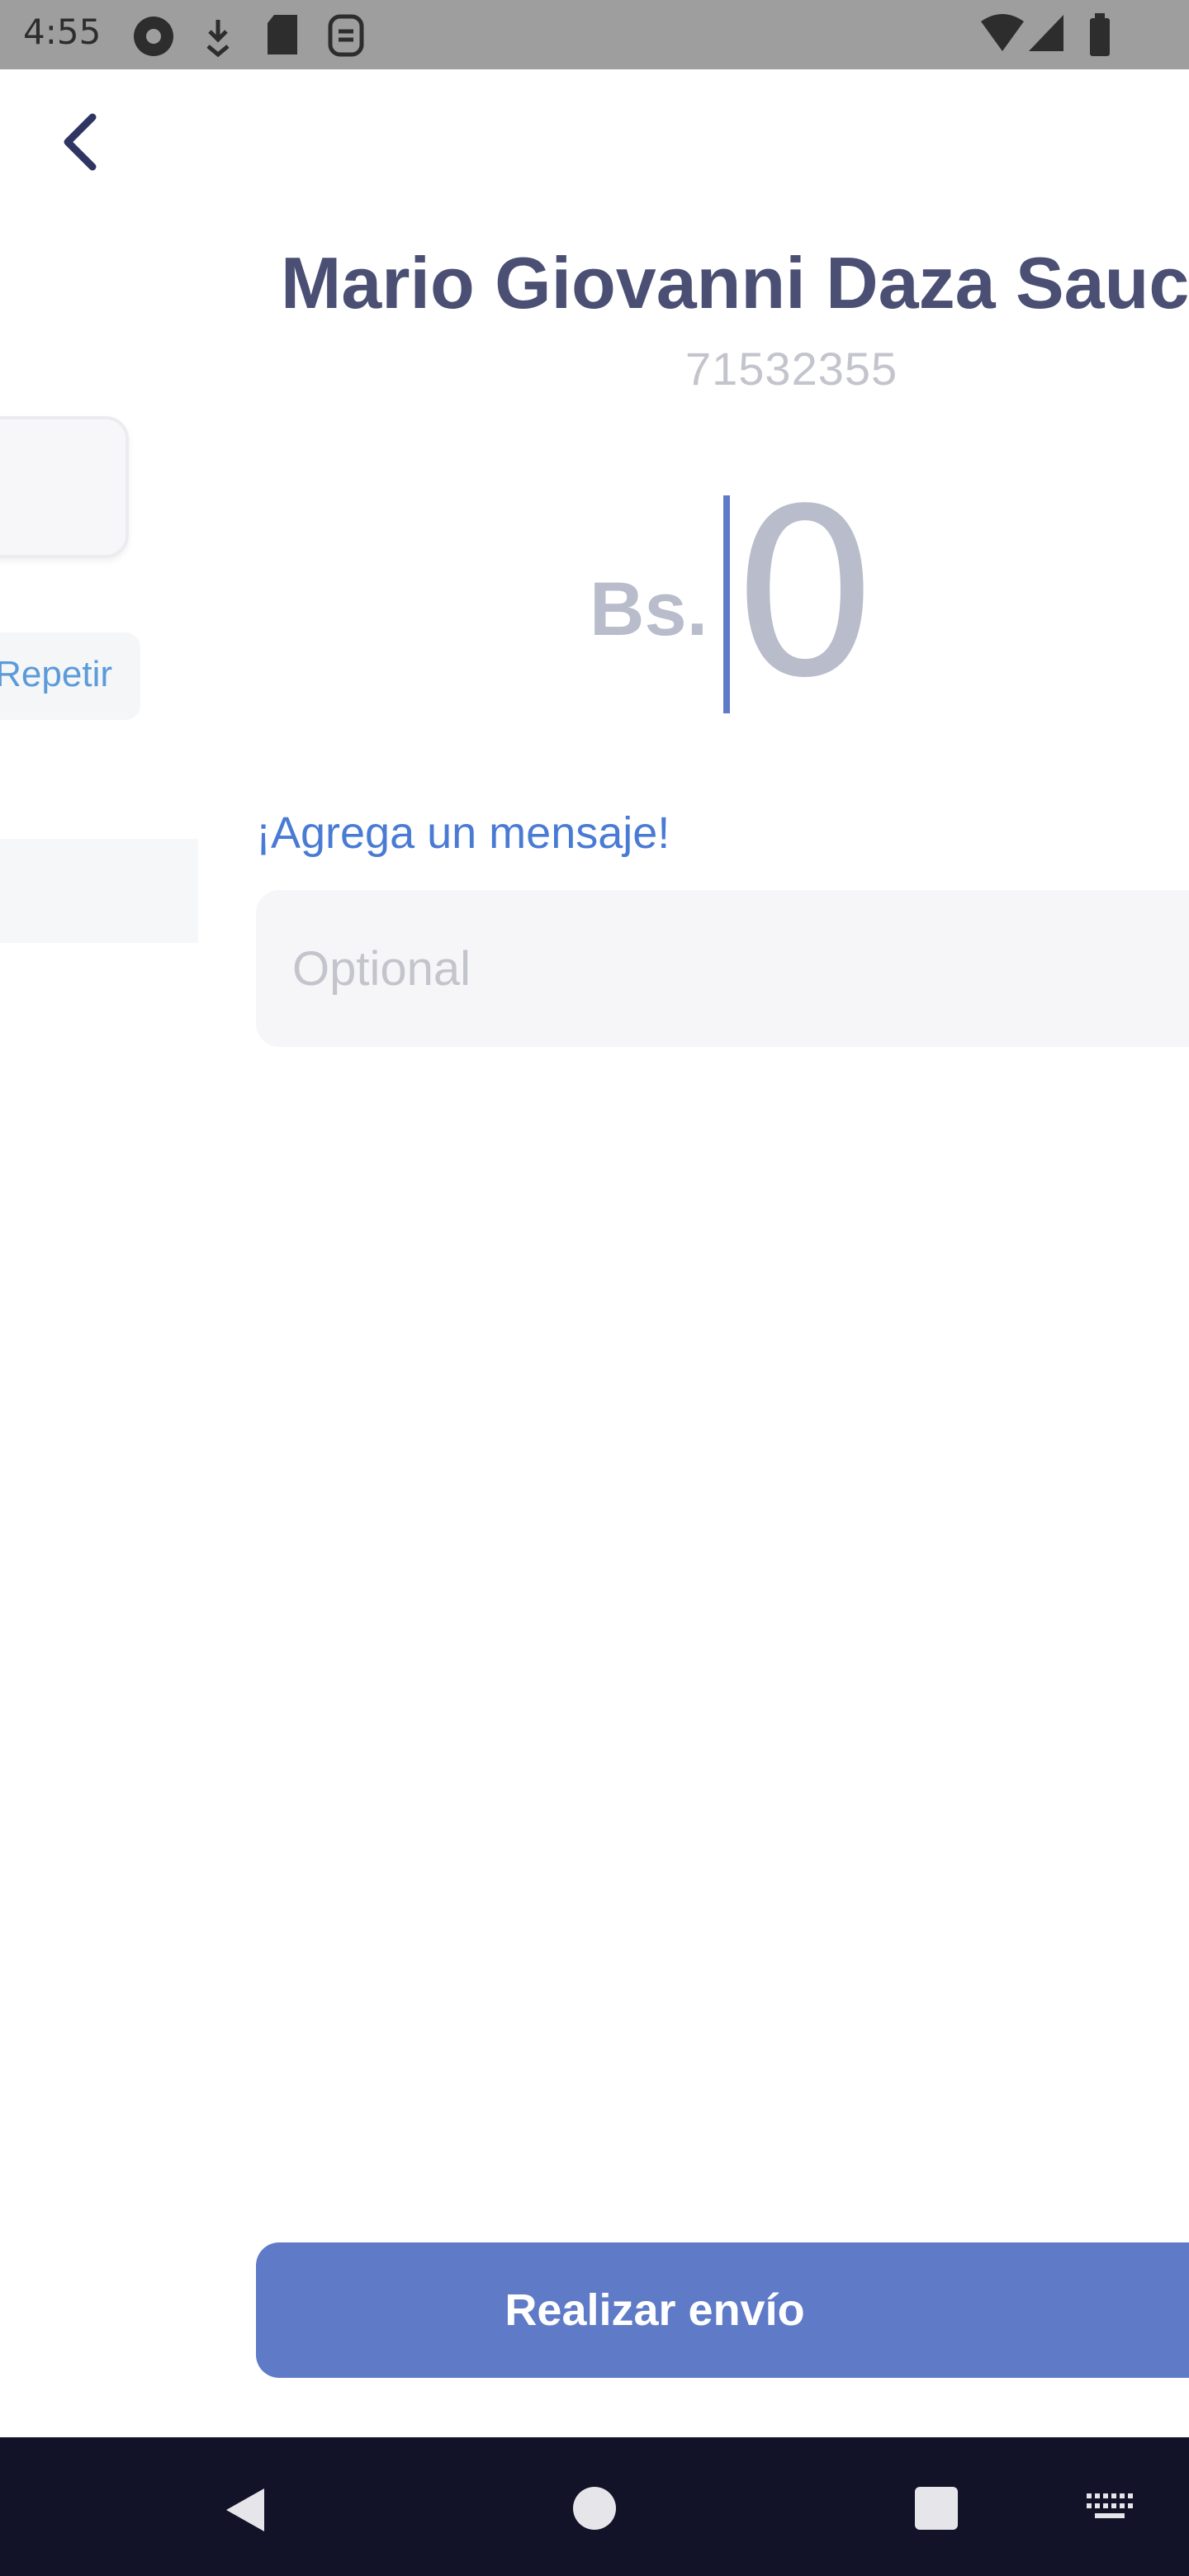 The image size is (1189, 2576). I want to click on background-card, so click(64, 487).